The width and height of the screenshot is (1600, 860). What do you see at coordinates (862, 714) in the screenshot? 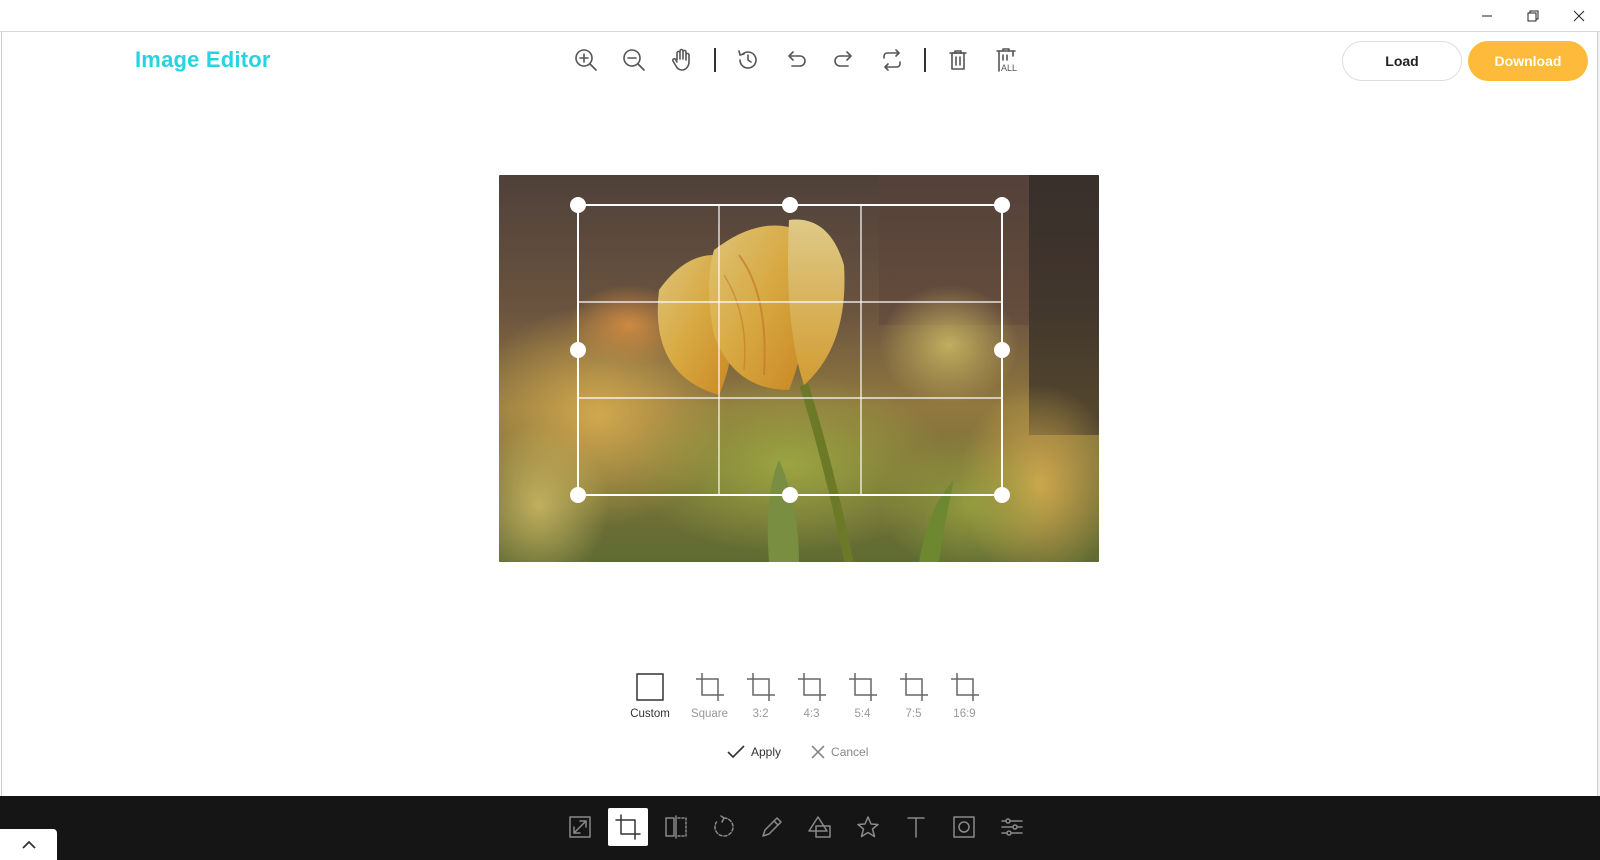
I see `preset-label: 5:4` at bounding box center [862, 714].